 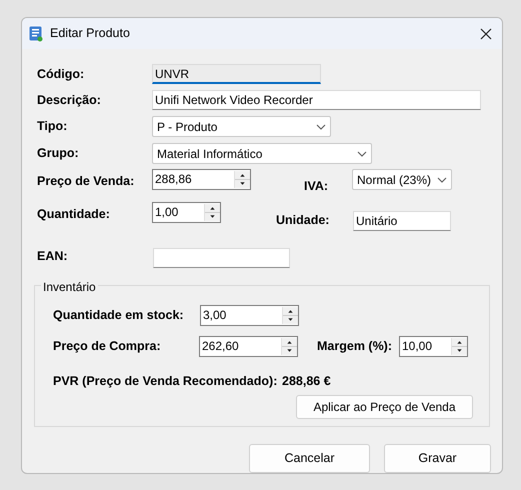 I want to click on field-label: IVA:, so click(x=317, y=186).